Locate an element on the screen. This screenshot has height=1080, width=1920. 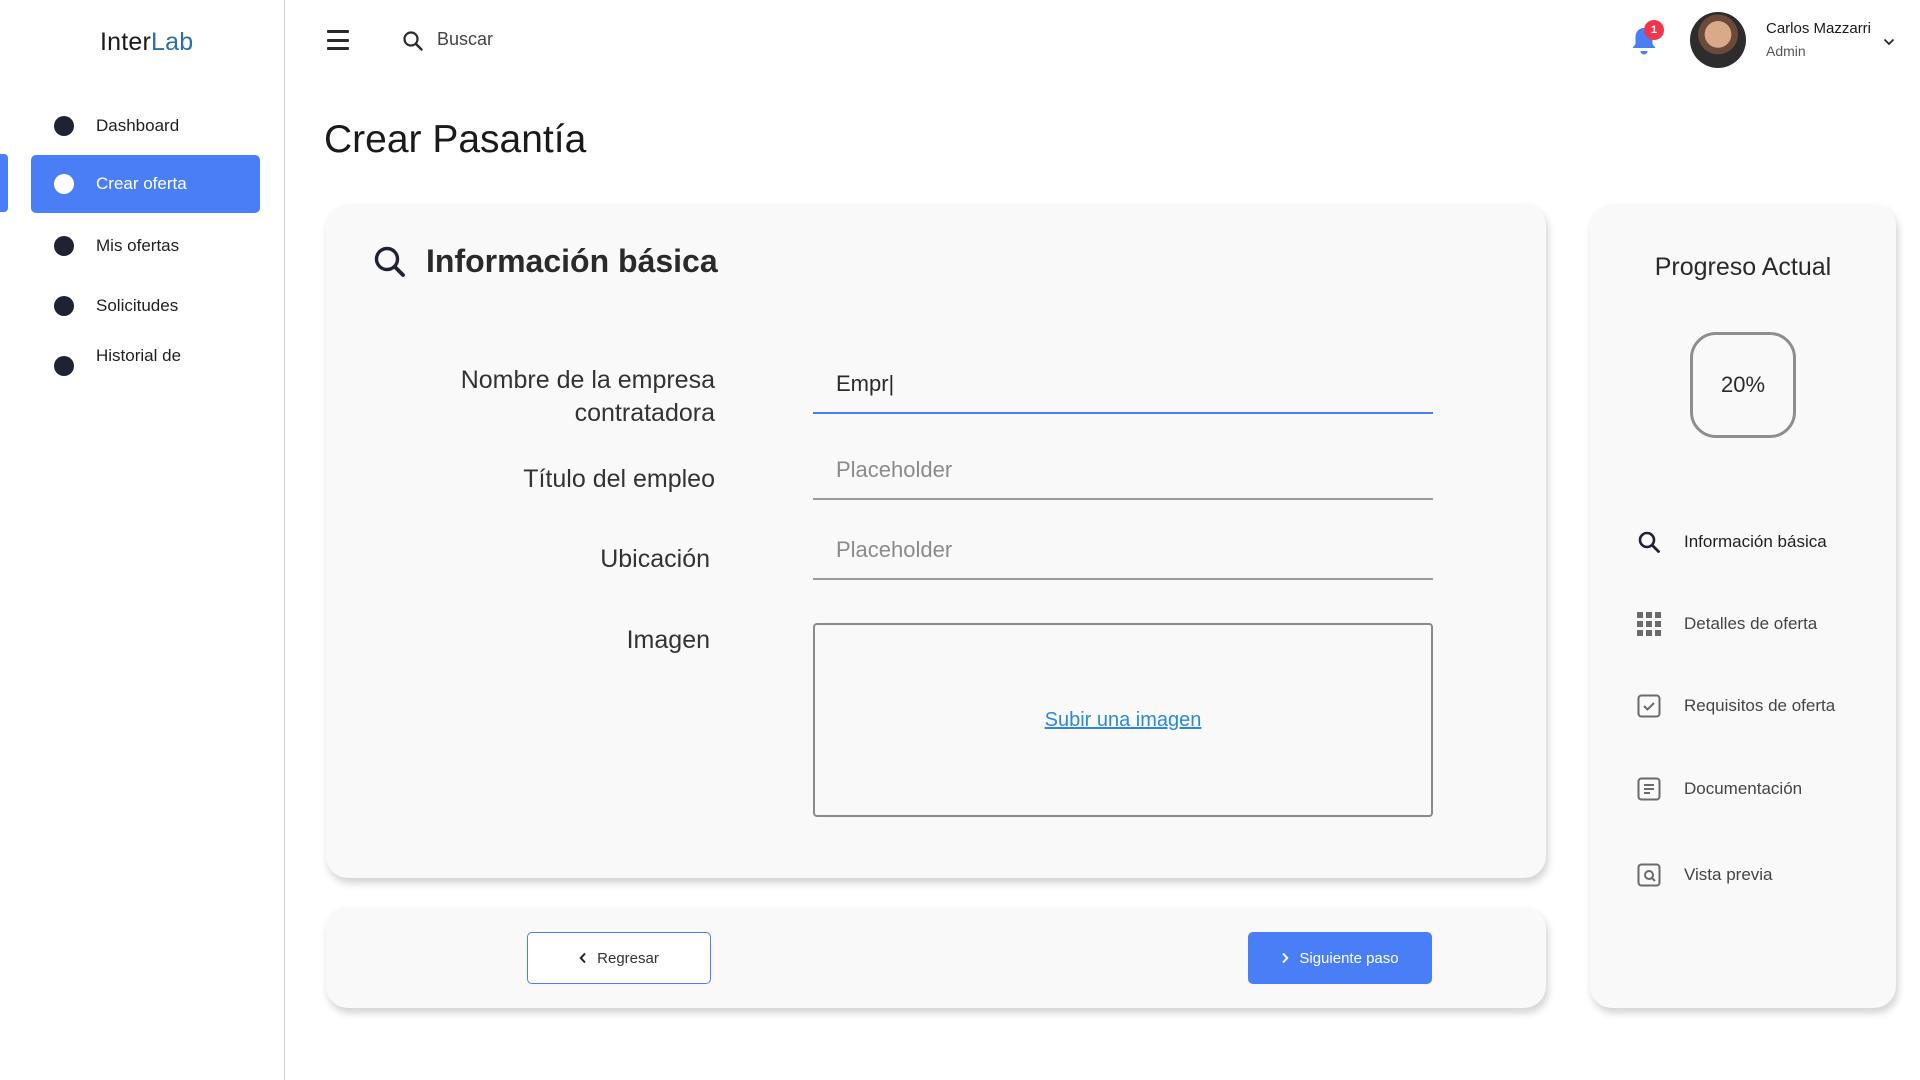
sidebar-item-solicitudes: Solicitudes is located at coordinates (145, 306).